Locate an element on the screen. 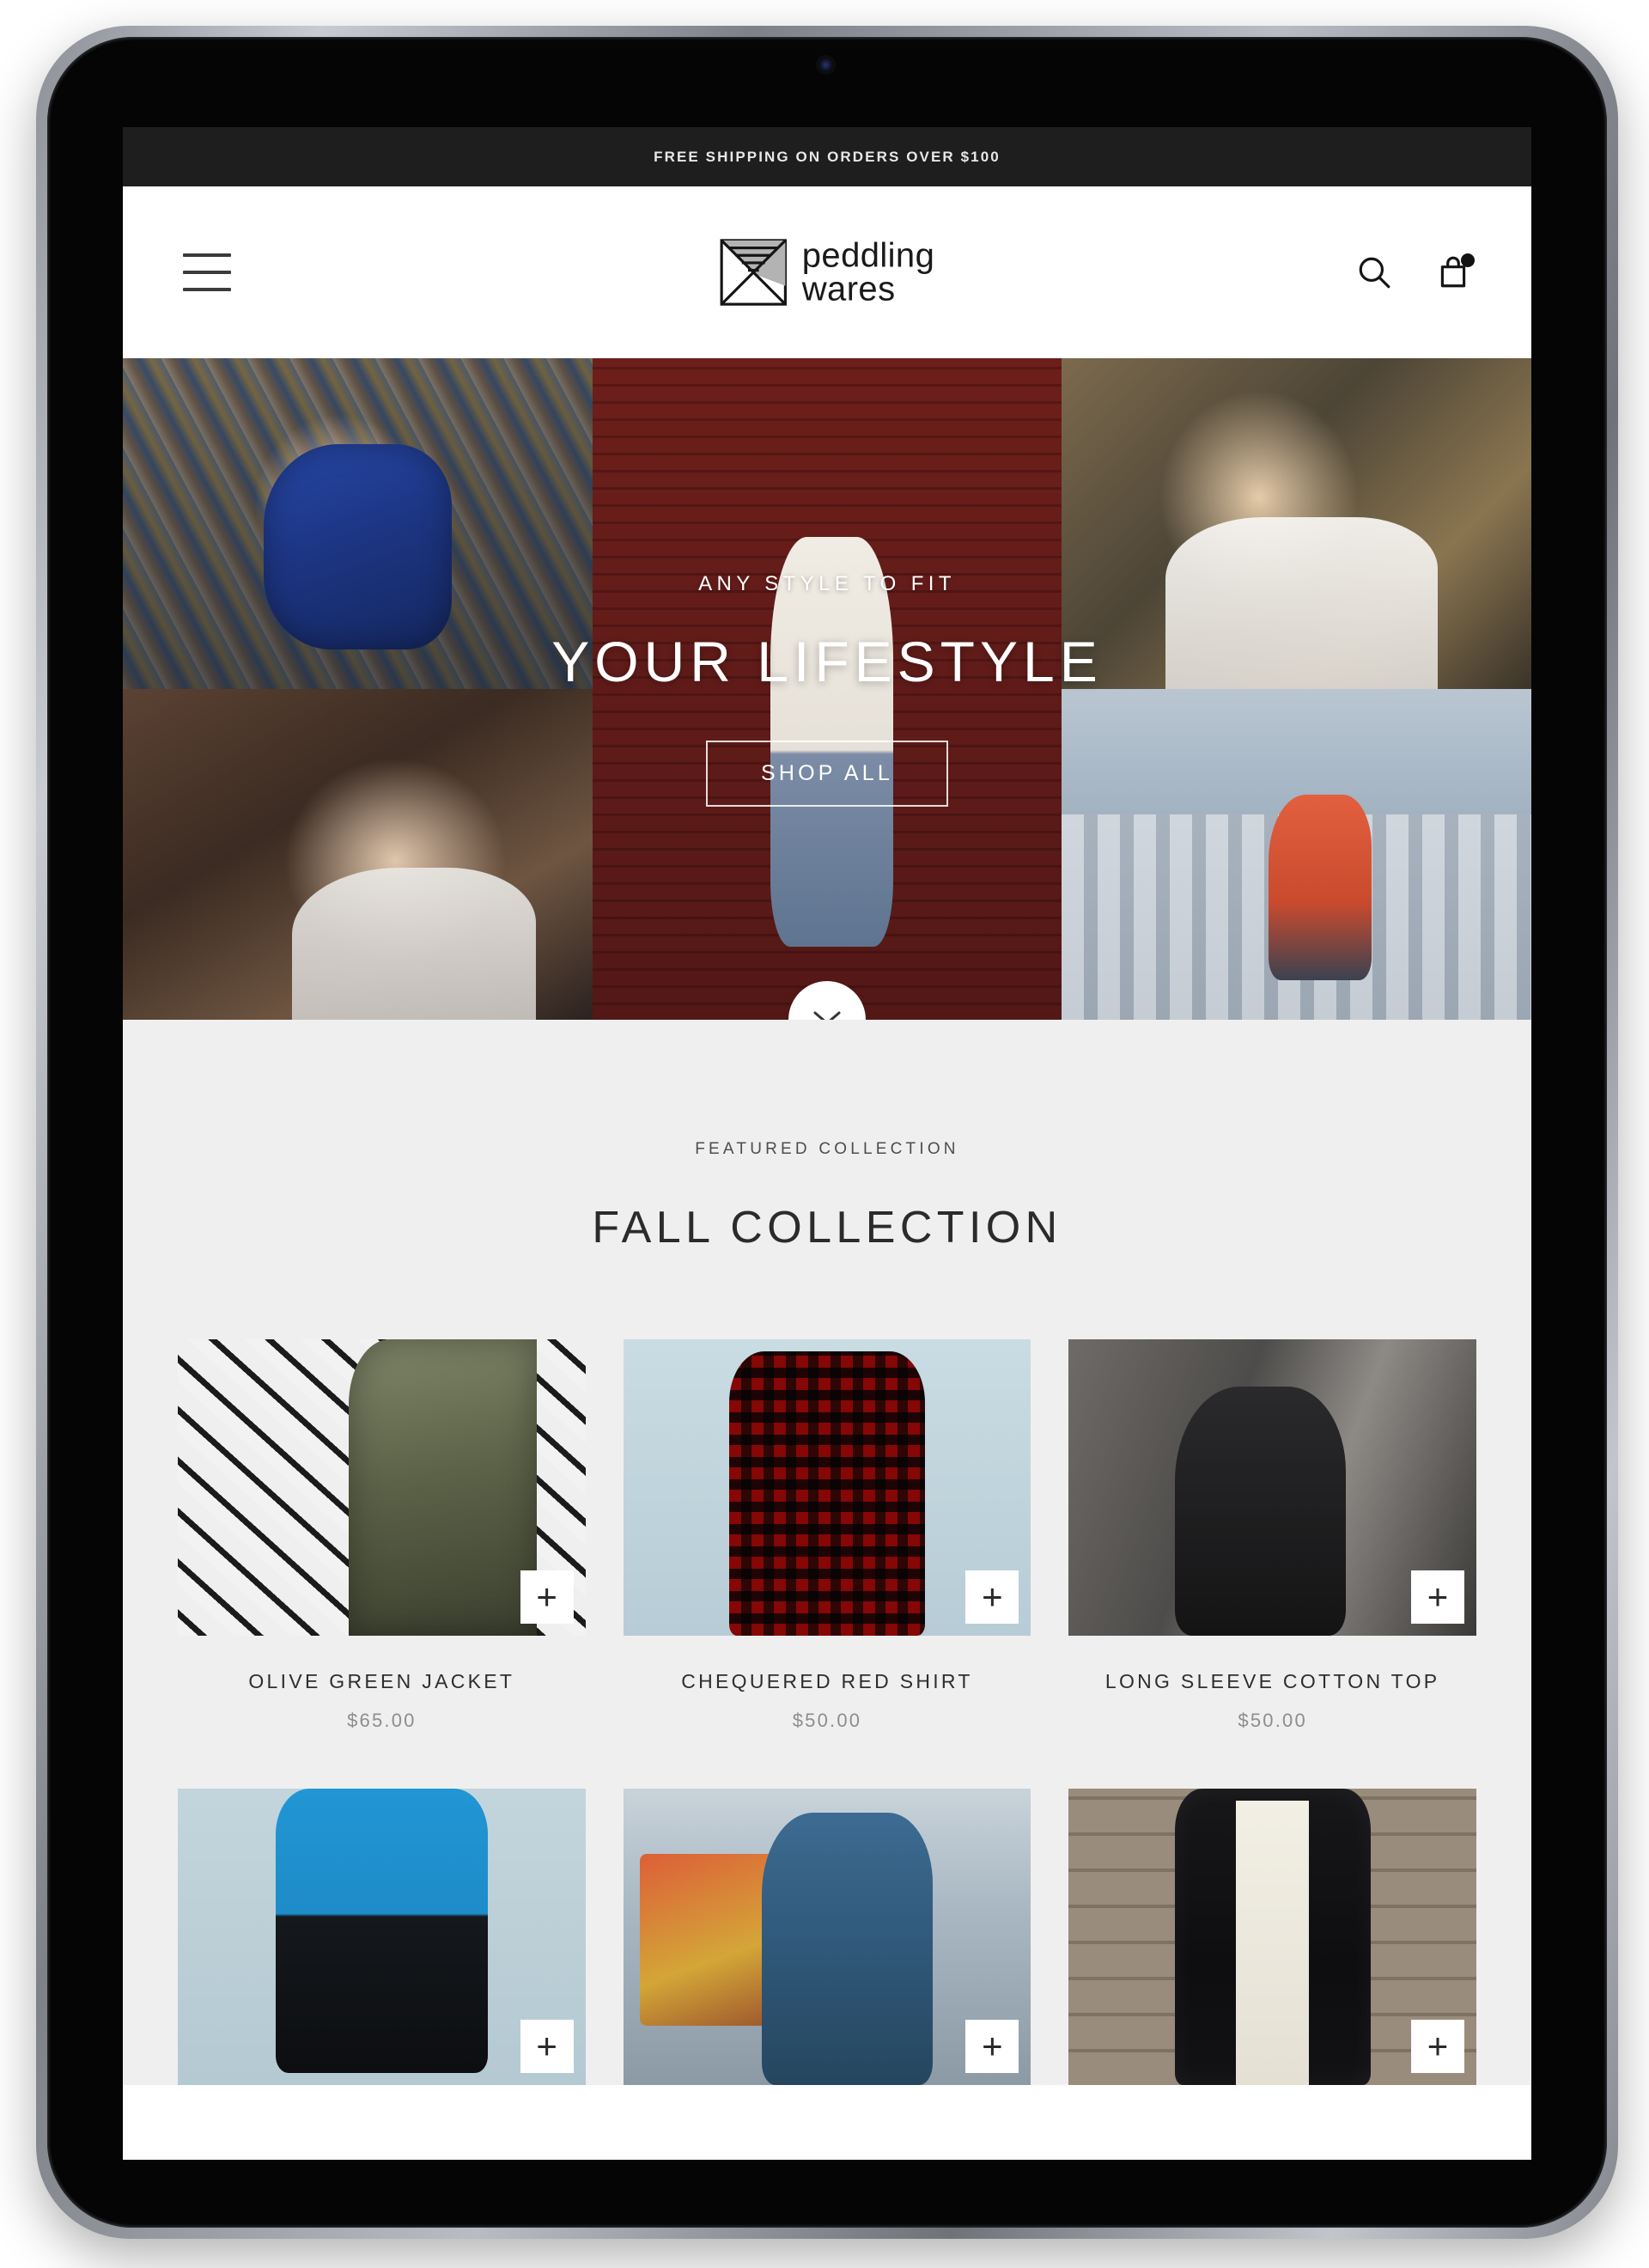 The width and height of the screenshot is (1649, 2268). product-card: + CHEQUERED RED SHIRT $50.00 is located at coordinates (827, 1535).